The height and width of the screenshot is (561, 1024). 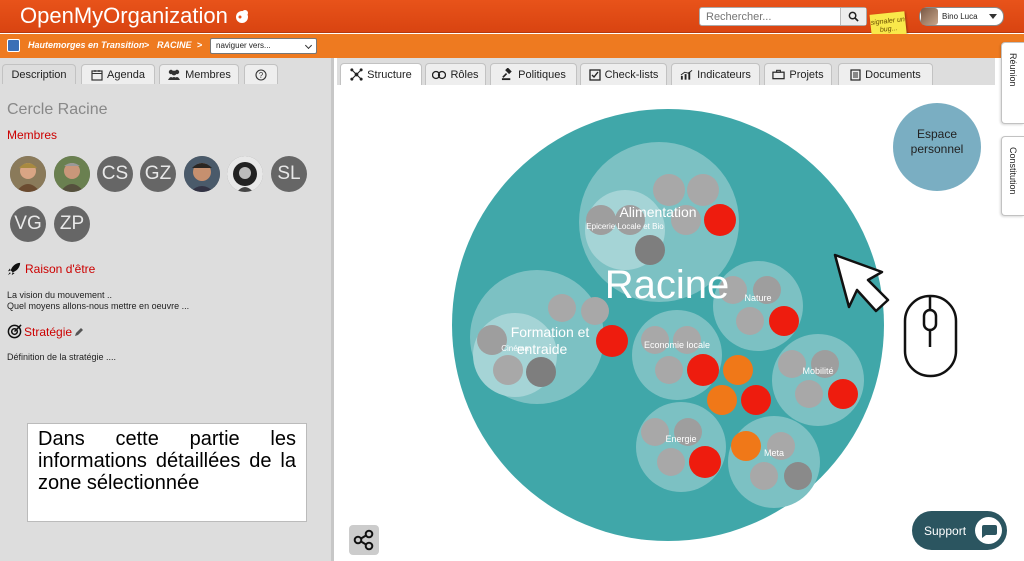 I want to click on tab-label: Description, so click(x=39, y=74).